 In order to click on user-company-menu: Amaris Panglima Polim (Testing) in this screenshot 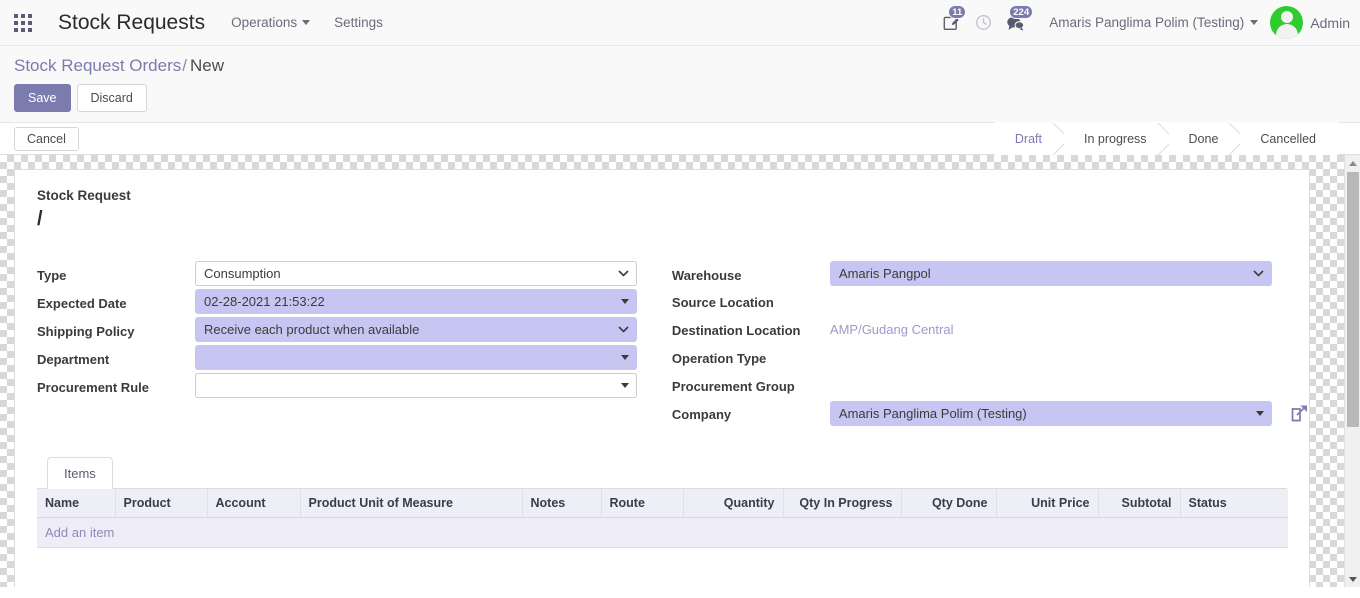, I will do `click(1154, 22)`.